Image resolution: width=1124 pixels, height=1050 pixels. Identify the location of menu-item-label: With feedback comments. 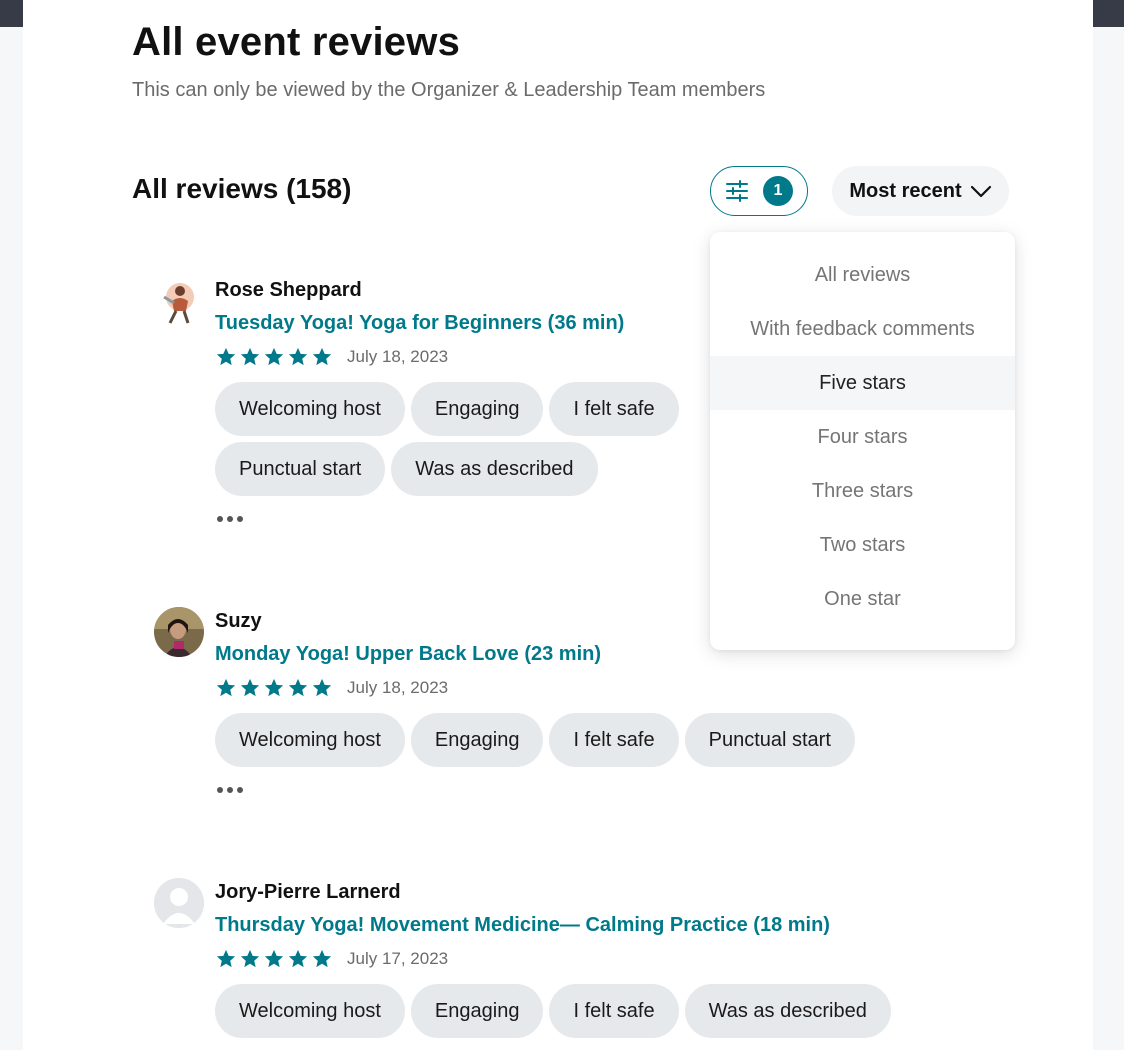
(862, 328).